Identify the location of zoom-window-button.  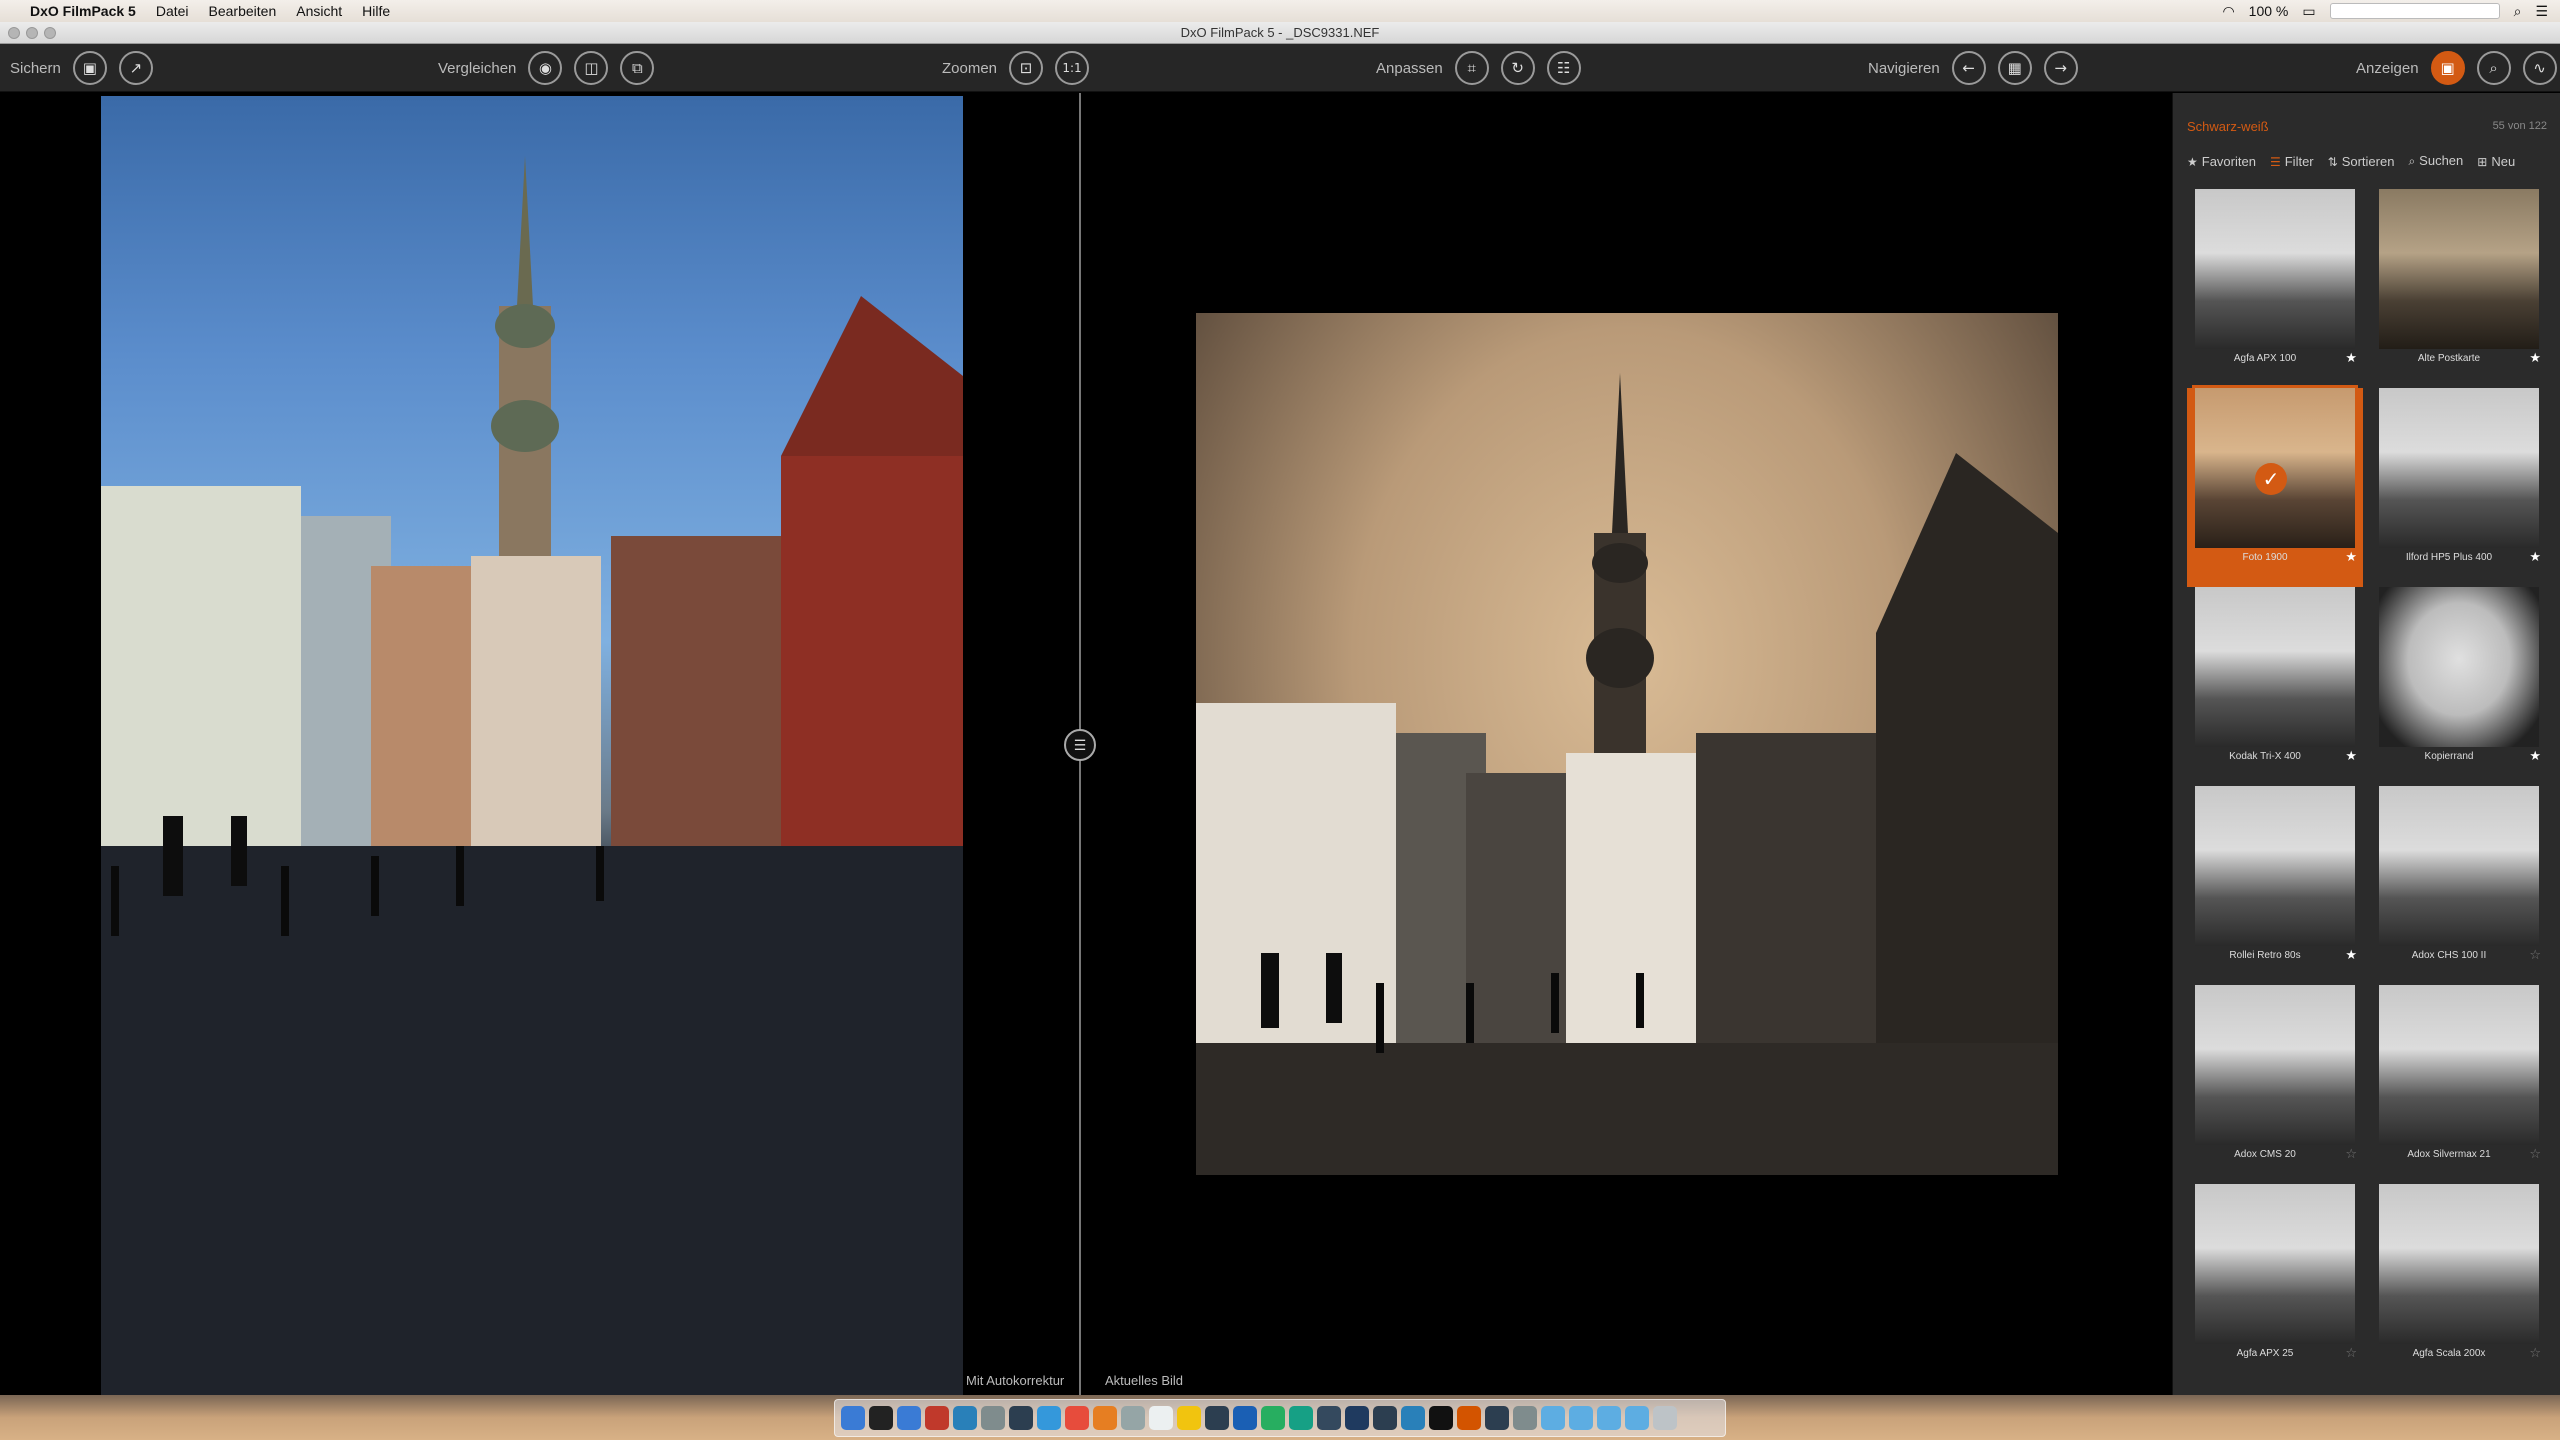
(50, 33).